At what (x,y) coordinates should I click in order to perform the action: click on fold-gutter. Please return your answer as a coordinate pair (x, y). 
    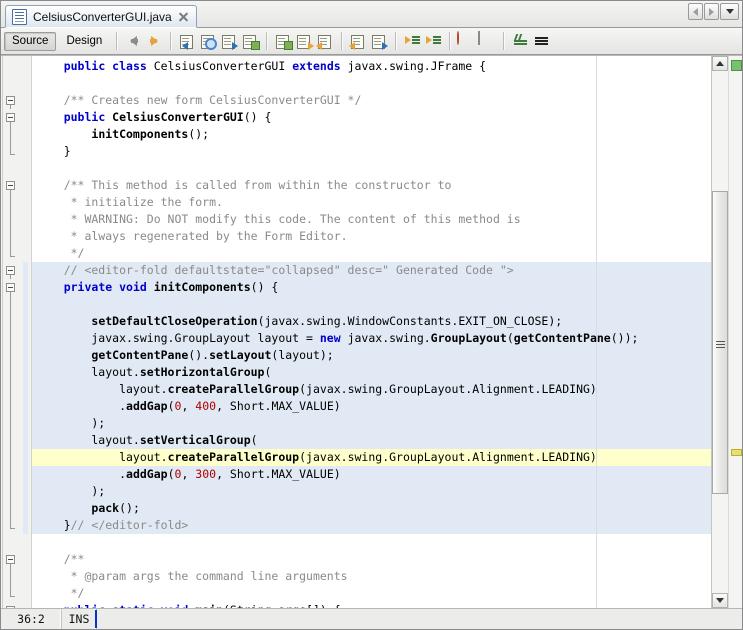
    Looking at the image, I should click on (16, 332).